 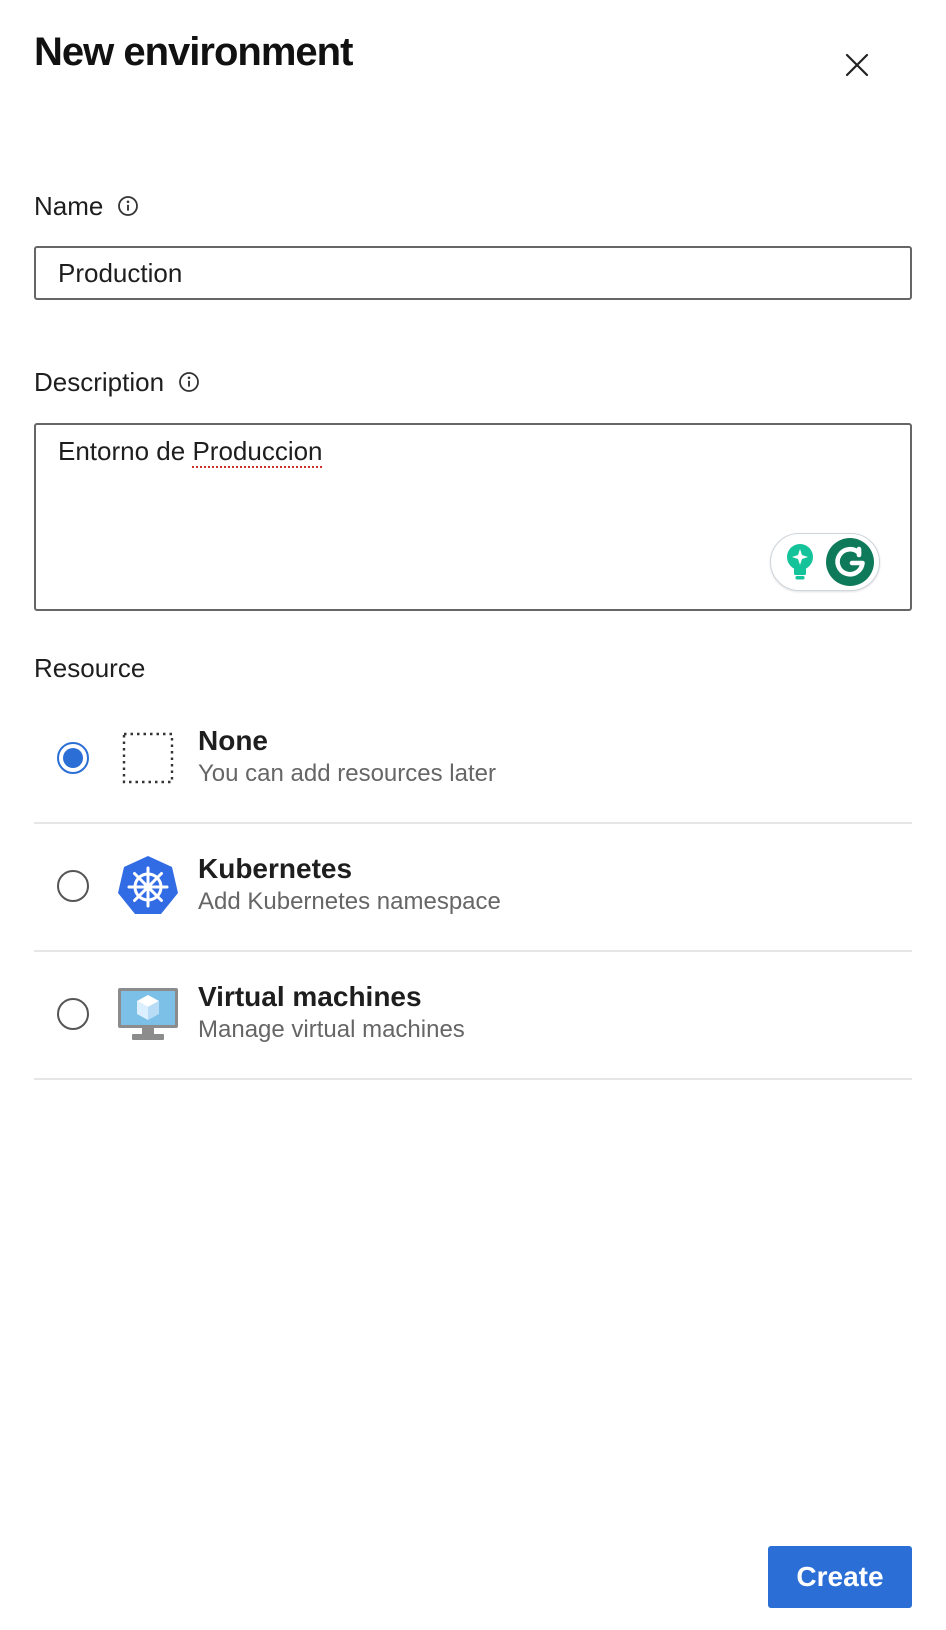 What do you see at coordinates (310, 996) in the screenshot?
I see `option-title: Virtual machines` at bounding box center [310, 996].